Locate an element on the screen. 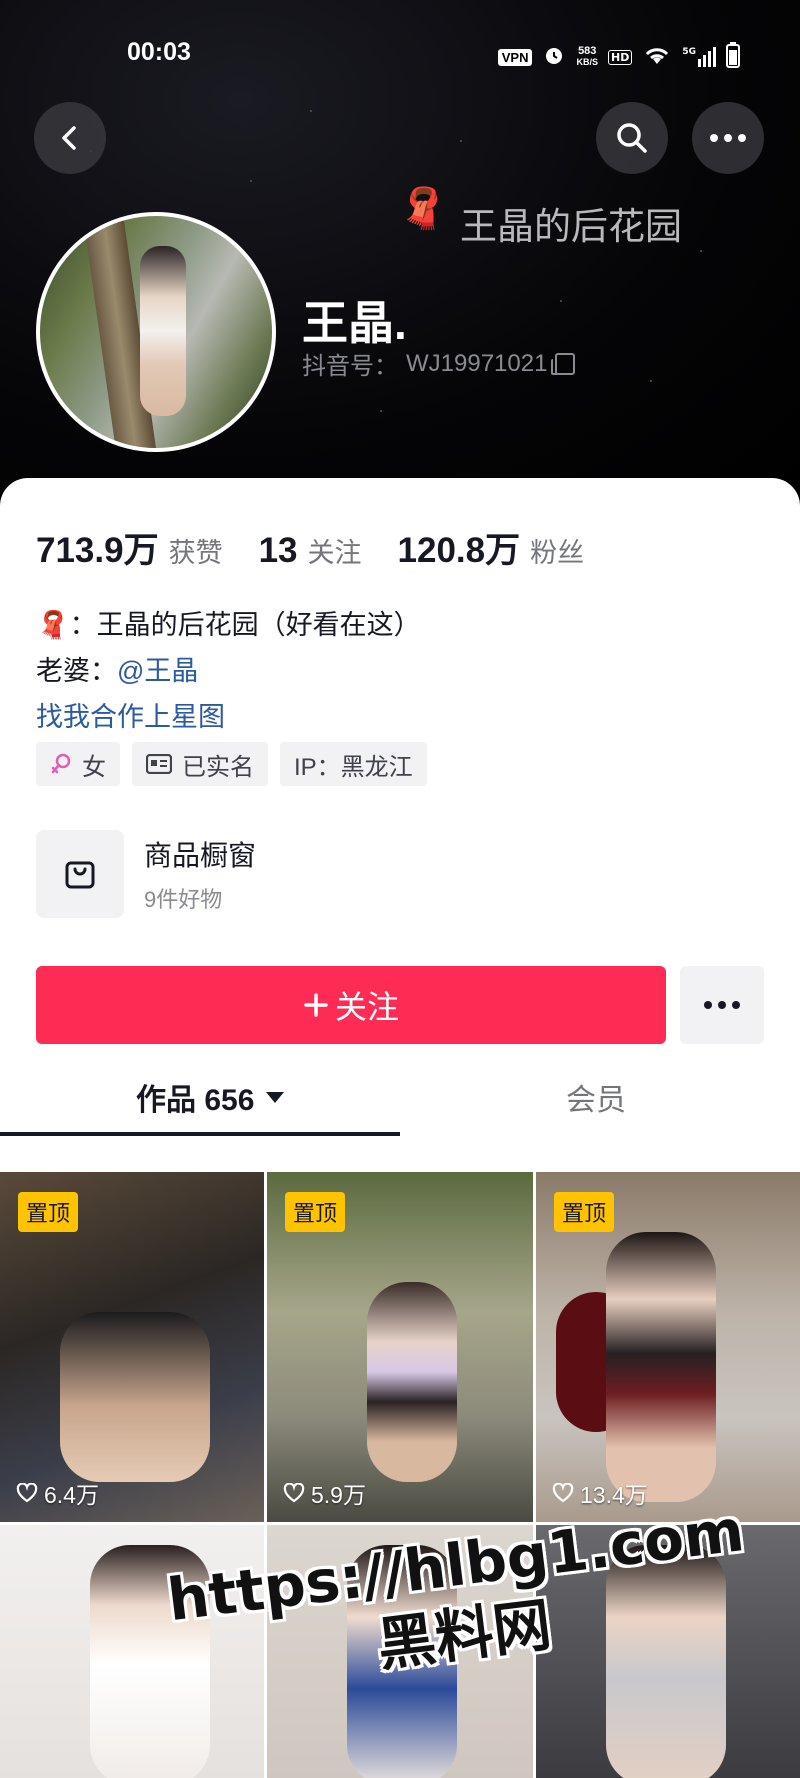 The height and width of the screenshot is (1778, 800). shop-subtitle: 9件好物 is located at coordinates (183, 899).